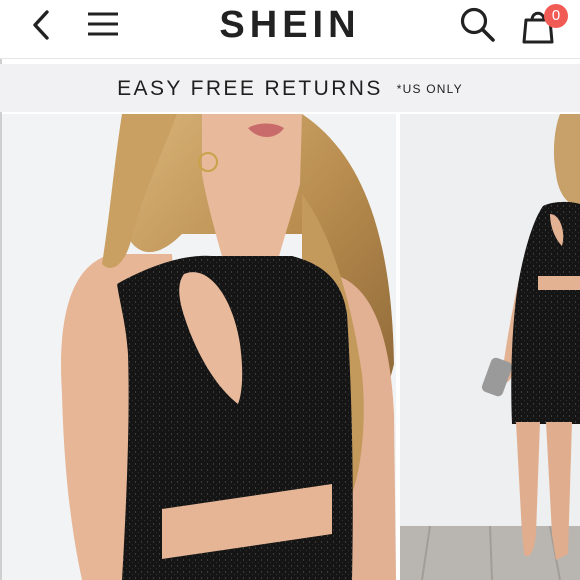 The height and width of the screenshot is (580, 580). What do you see at coordinates (103, 24) in the screenshot?
I see `hamburger-menu-icon` at bounding box center [103, 24].